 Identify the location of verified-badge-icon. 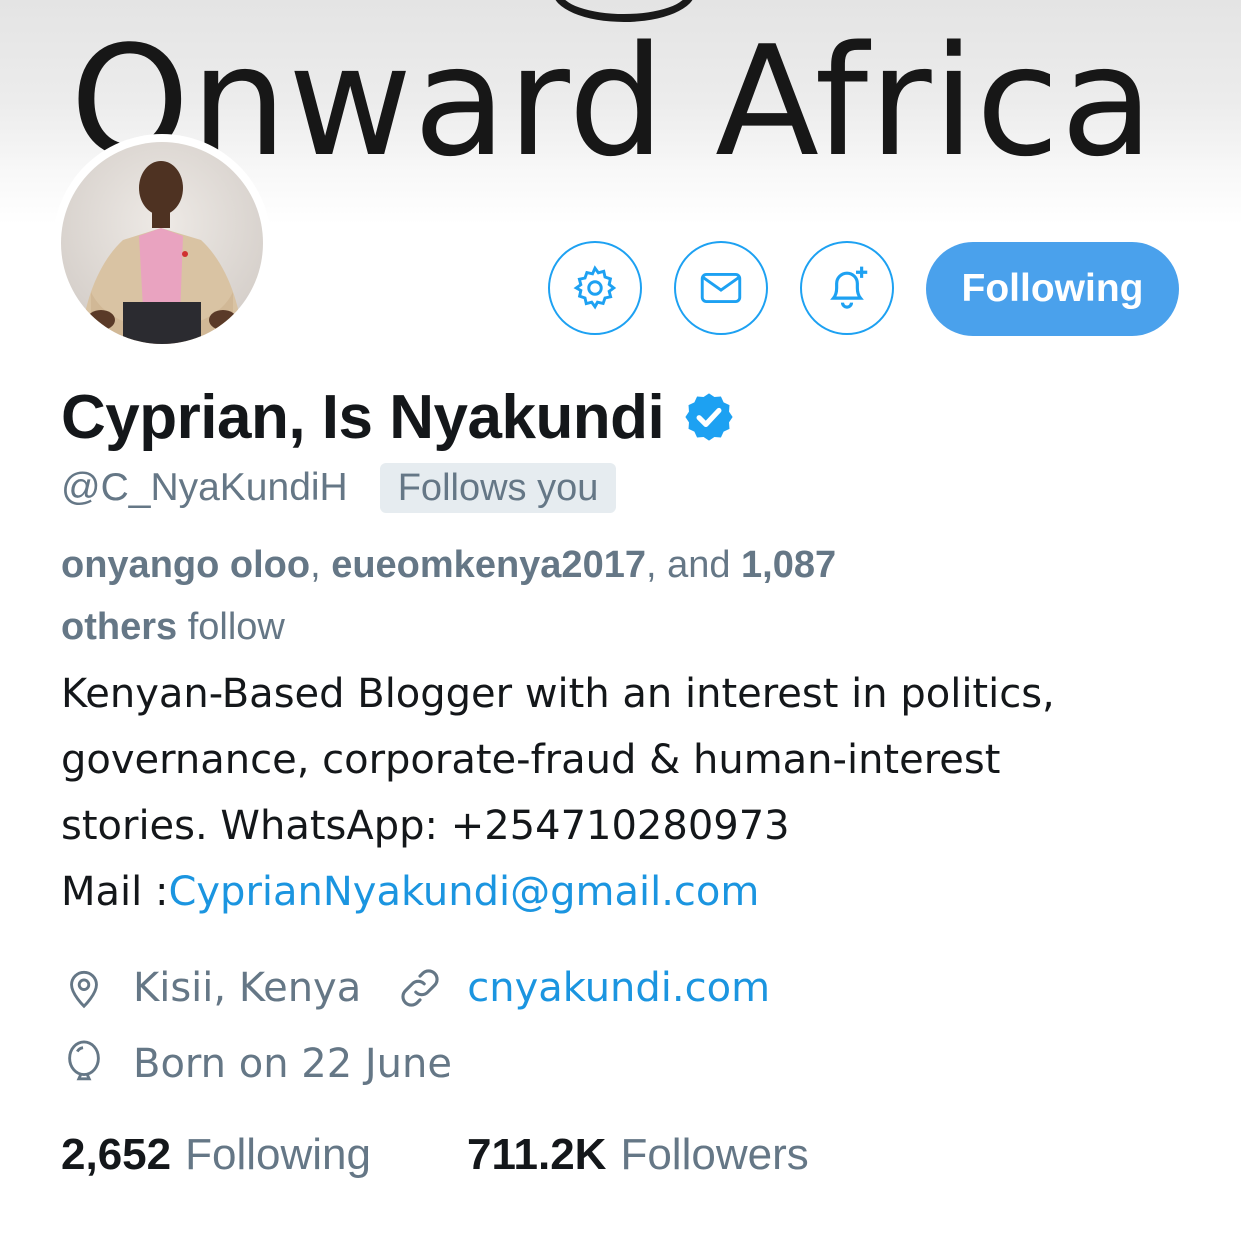
(709, 417).